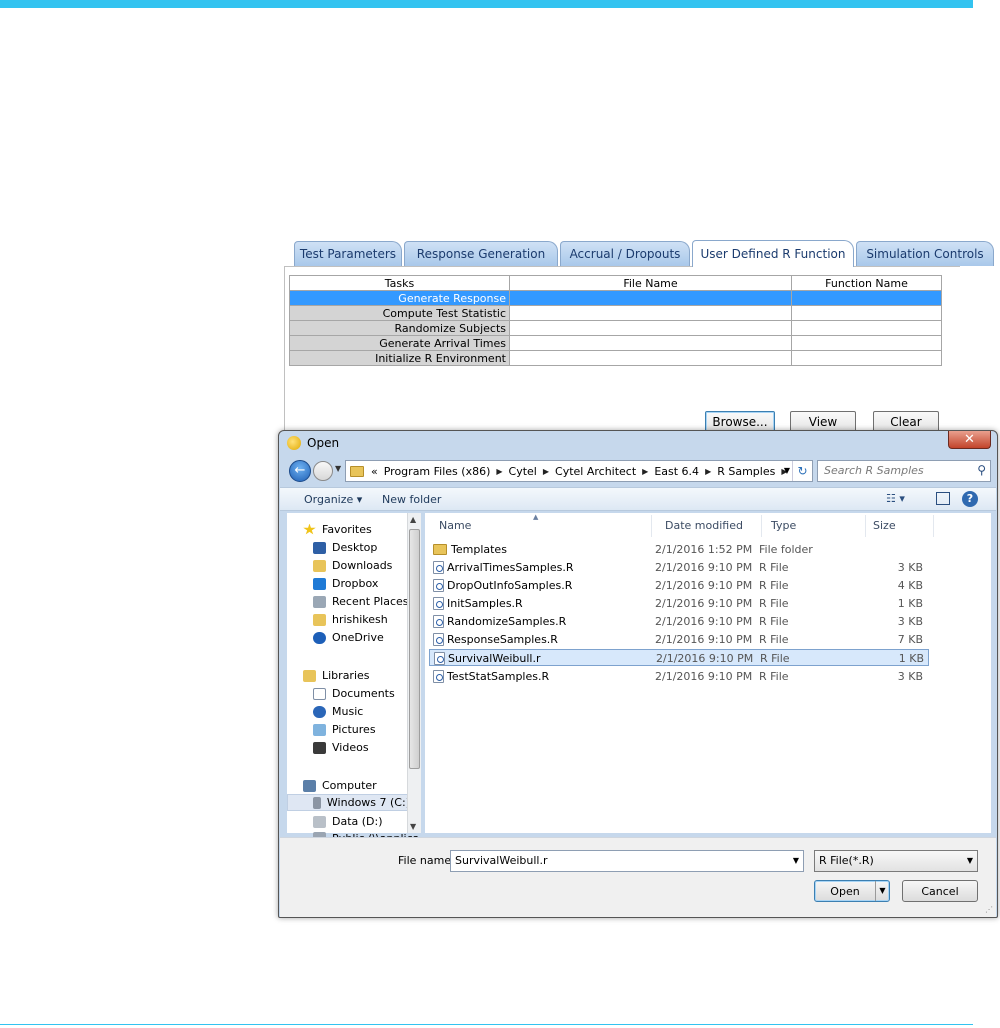 Image resolution: width=1000 pixels, height=1028 pixels. Describe the element at coordinates (349, 785) in the screenshot. I see `nav-label: Computer` at that location.